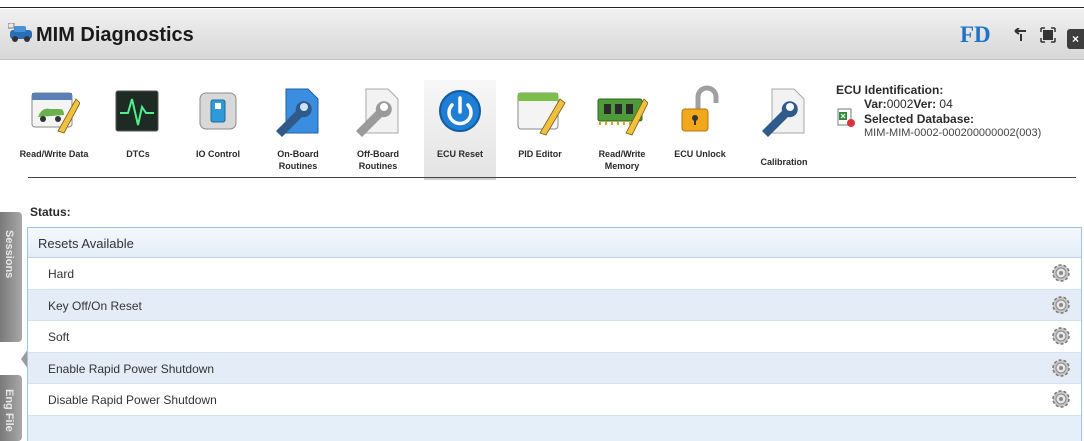 The height and width of the screenshot is (441, 1084). I want to click on tool-ecu-reset: ECU Reset, so click(460, 130).